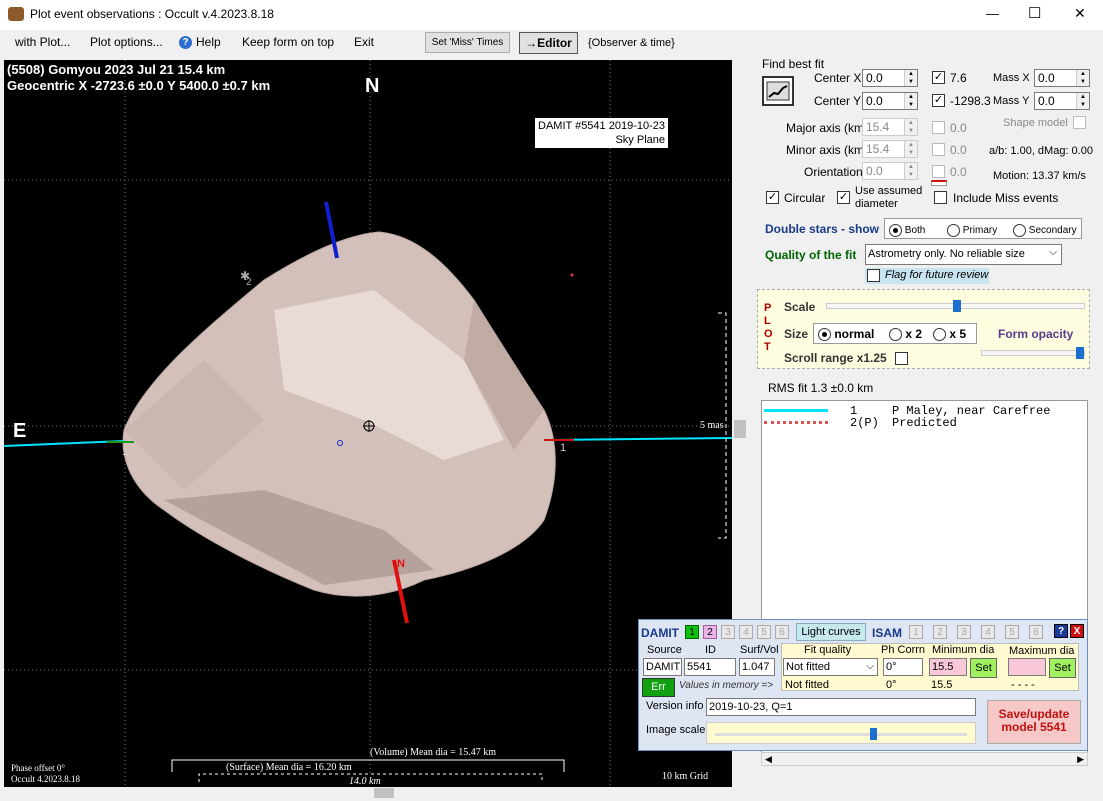 The height and width of the screenshot is (801, 1103). What do you see at coordinates (831, 632) in the screenshot?
I see `light-curves-button: Light curves` at bounding box center [831, 632].